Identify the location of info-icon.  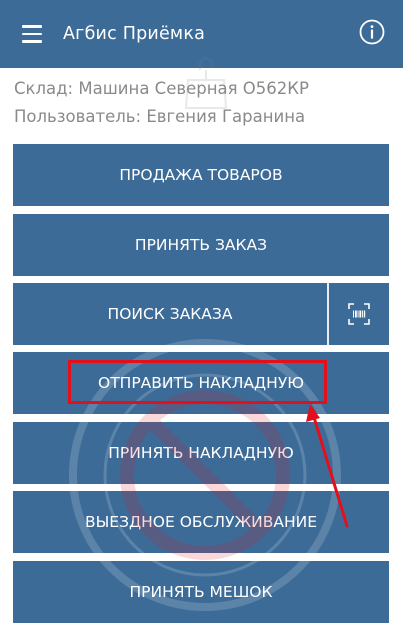
(372, 32).